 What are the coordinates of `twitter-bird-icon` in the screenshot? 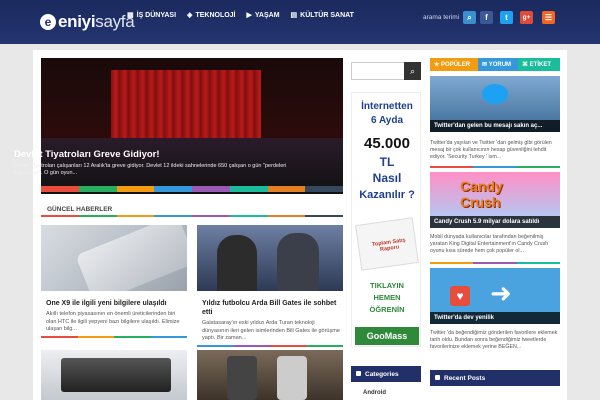 It's located at (495, 94).